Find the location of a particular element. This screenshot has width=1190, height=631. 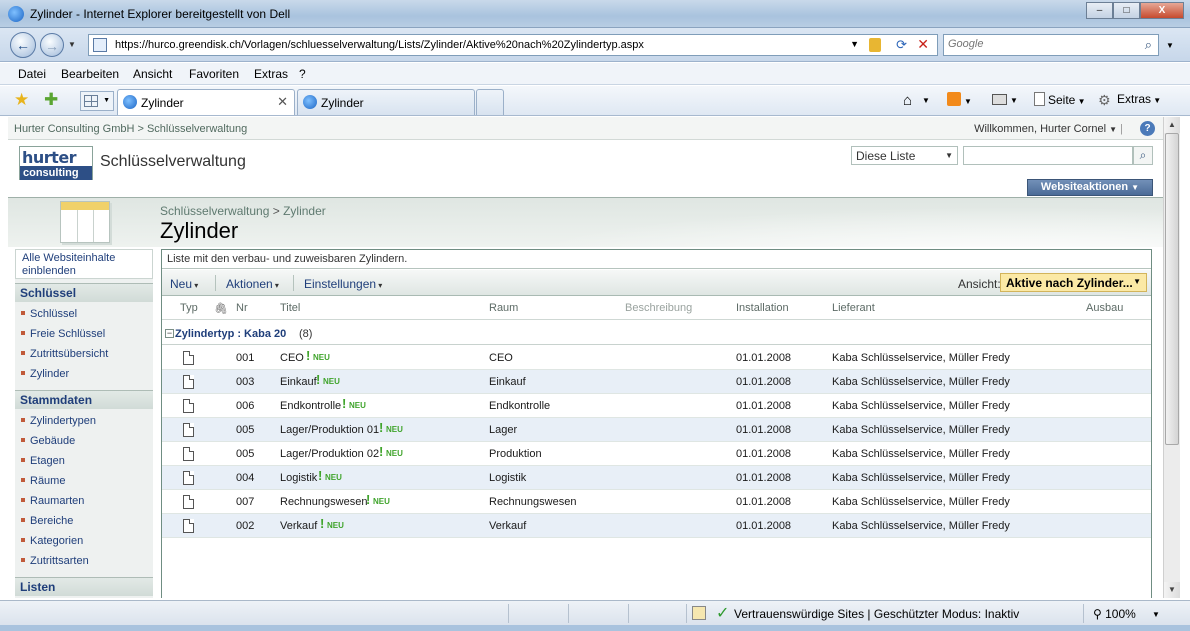

nav-heading-stammdaten: Stammdaten is located at coordinates (84, 399).